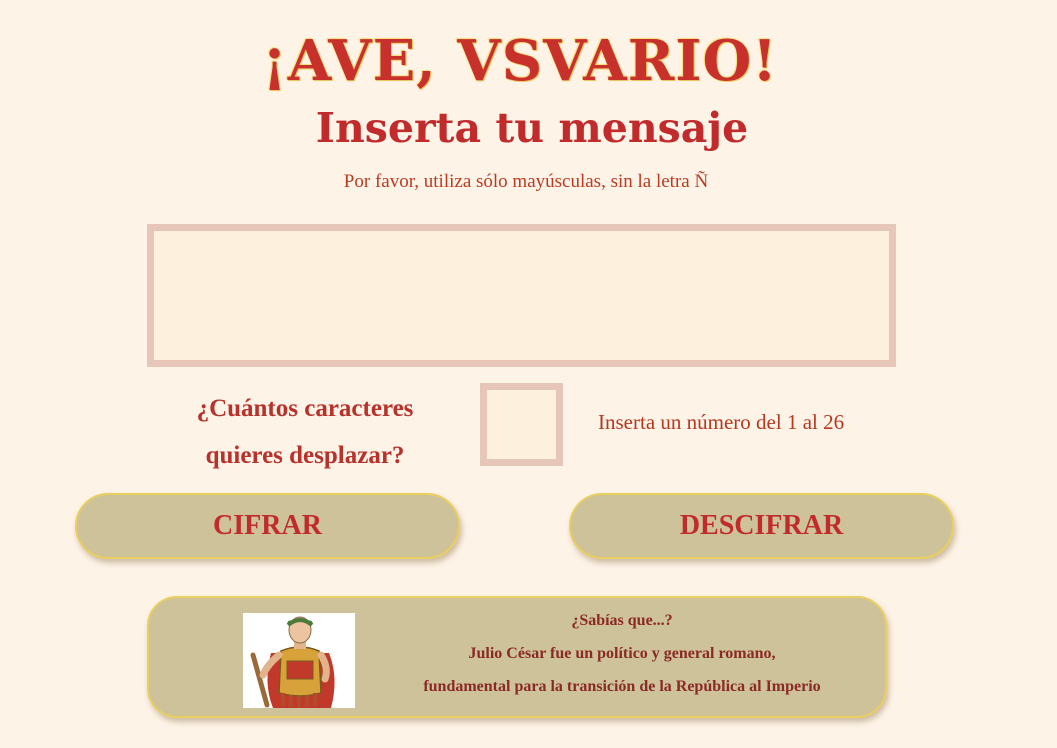  What do you see at coordinates (622, 620) in the screenshot?
I see `fact-heading: ¿Sabías que...?` at bounding box center [622, 620].